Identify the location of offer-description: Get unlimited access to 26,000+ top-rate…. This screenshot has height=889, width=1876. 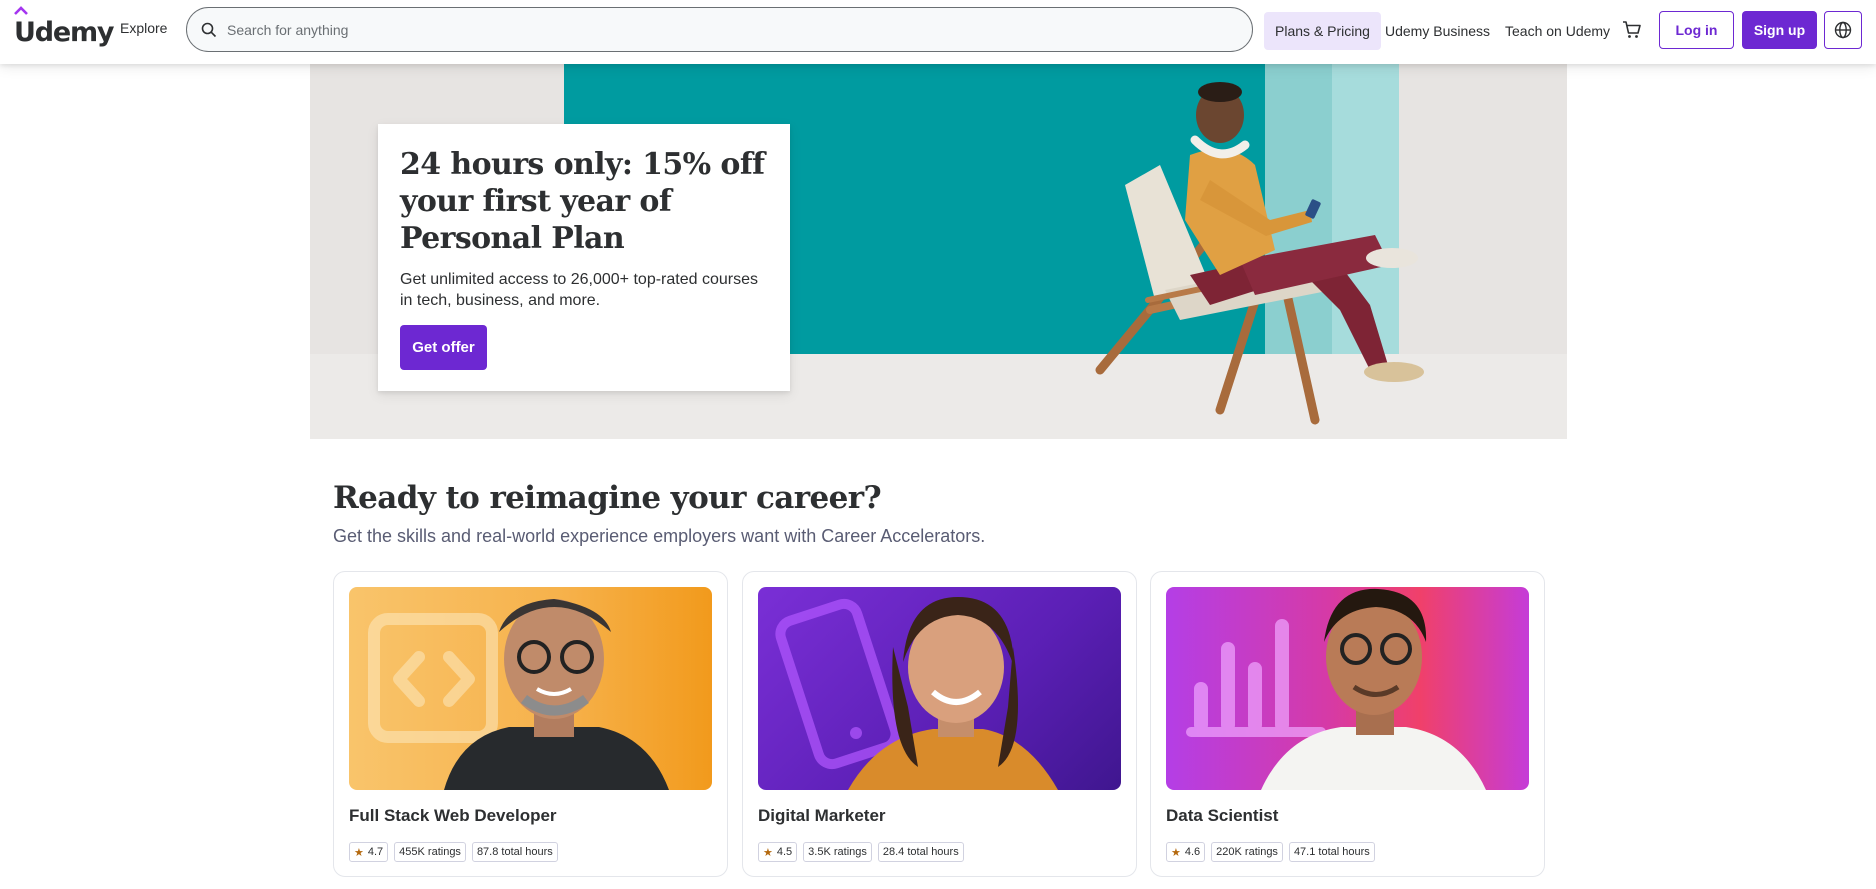
(579, 290).